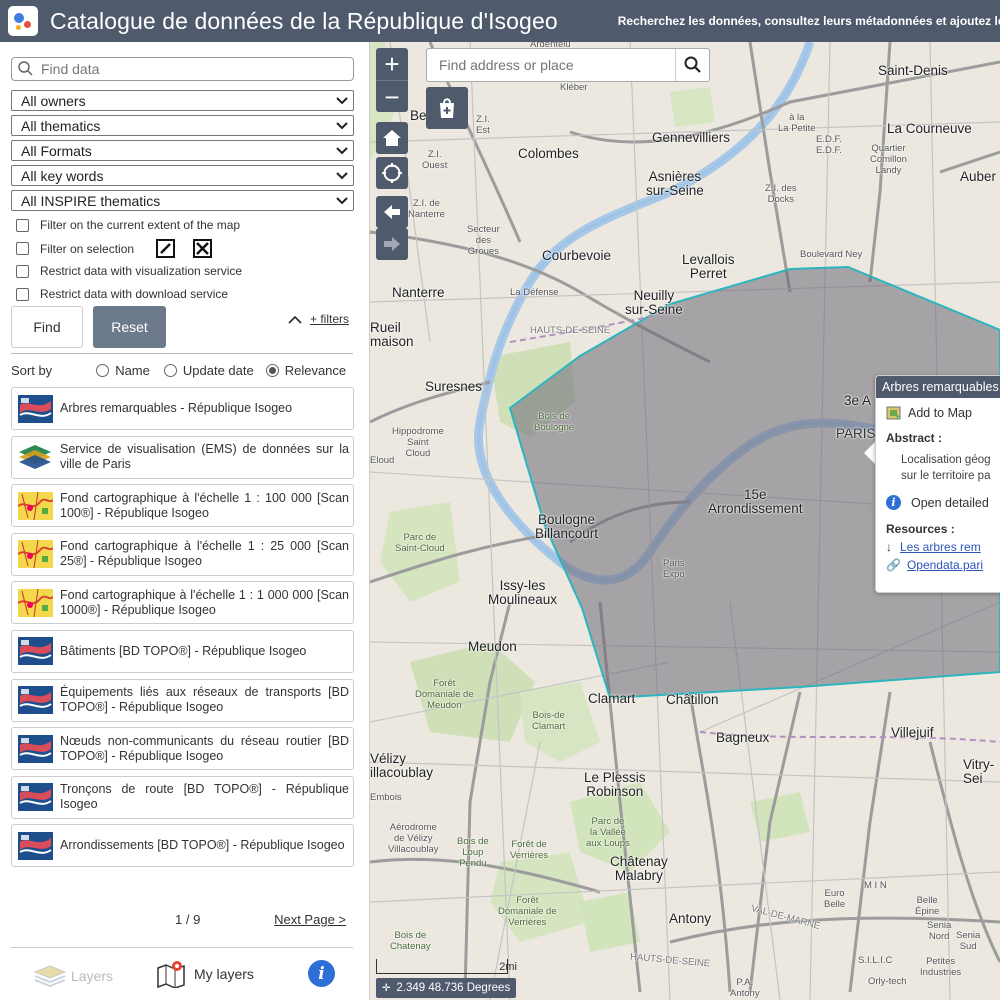  I want to click on place-label: Bagneux, so click(743, 737).